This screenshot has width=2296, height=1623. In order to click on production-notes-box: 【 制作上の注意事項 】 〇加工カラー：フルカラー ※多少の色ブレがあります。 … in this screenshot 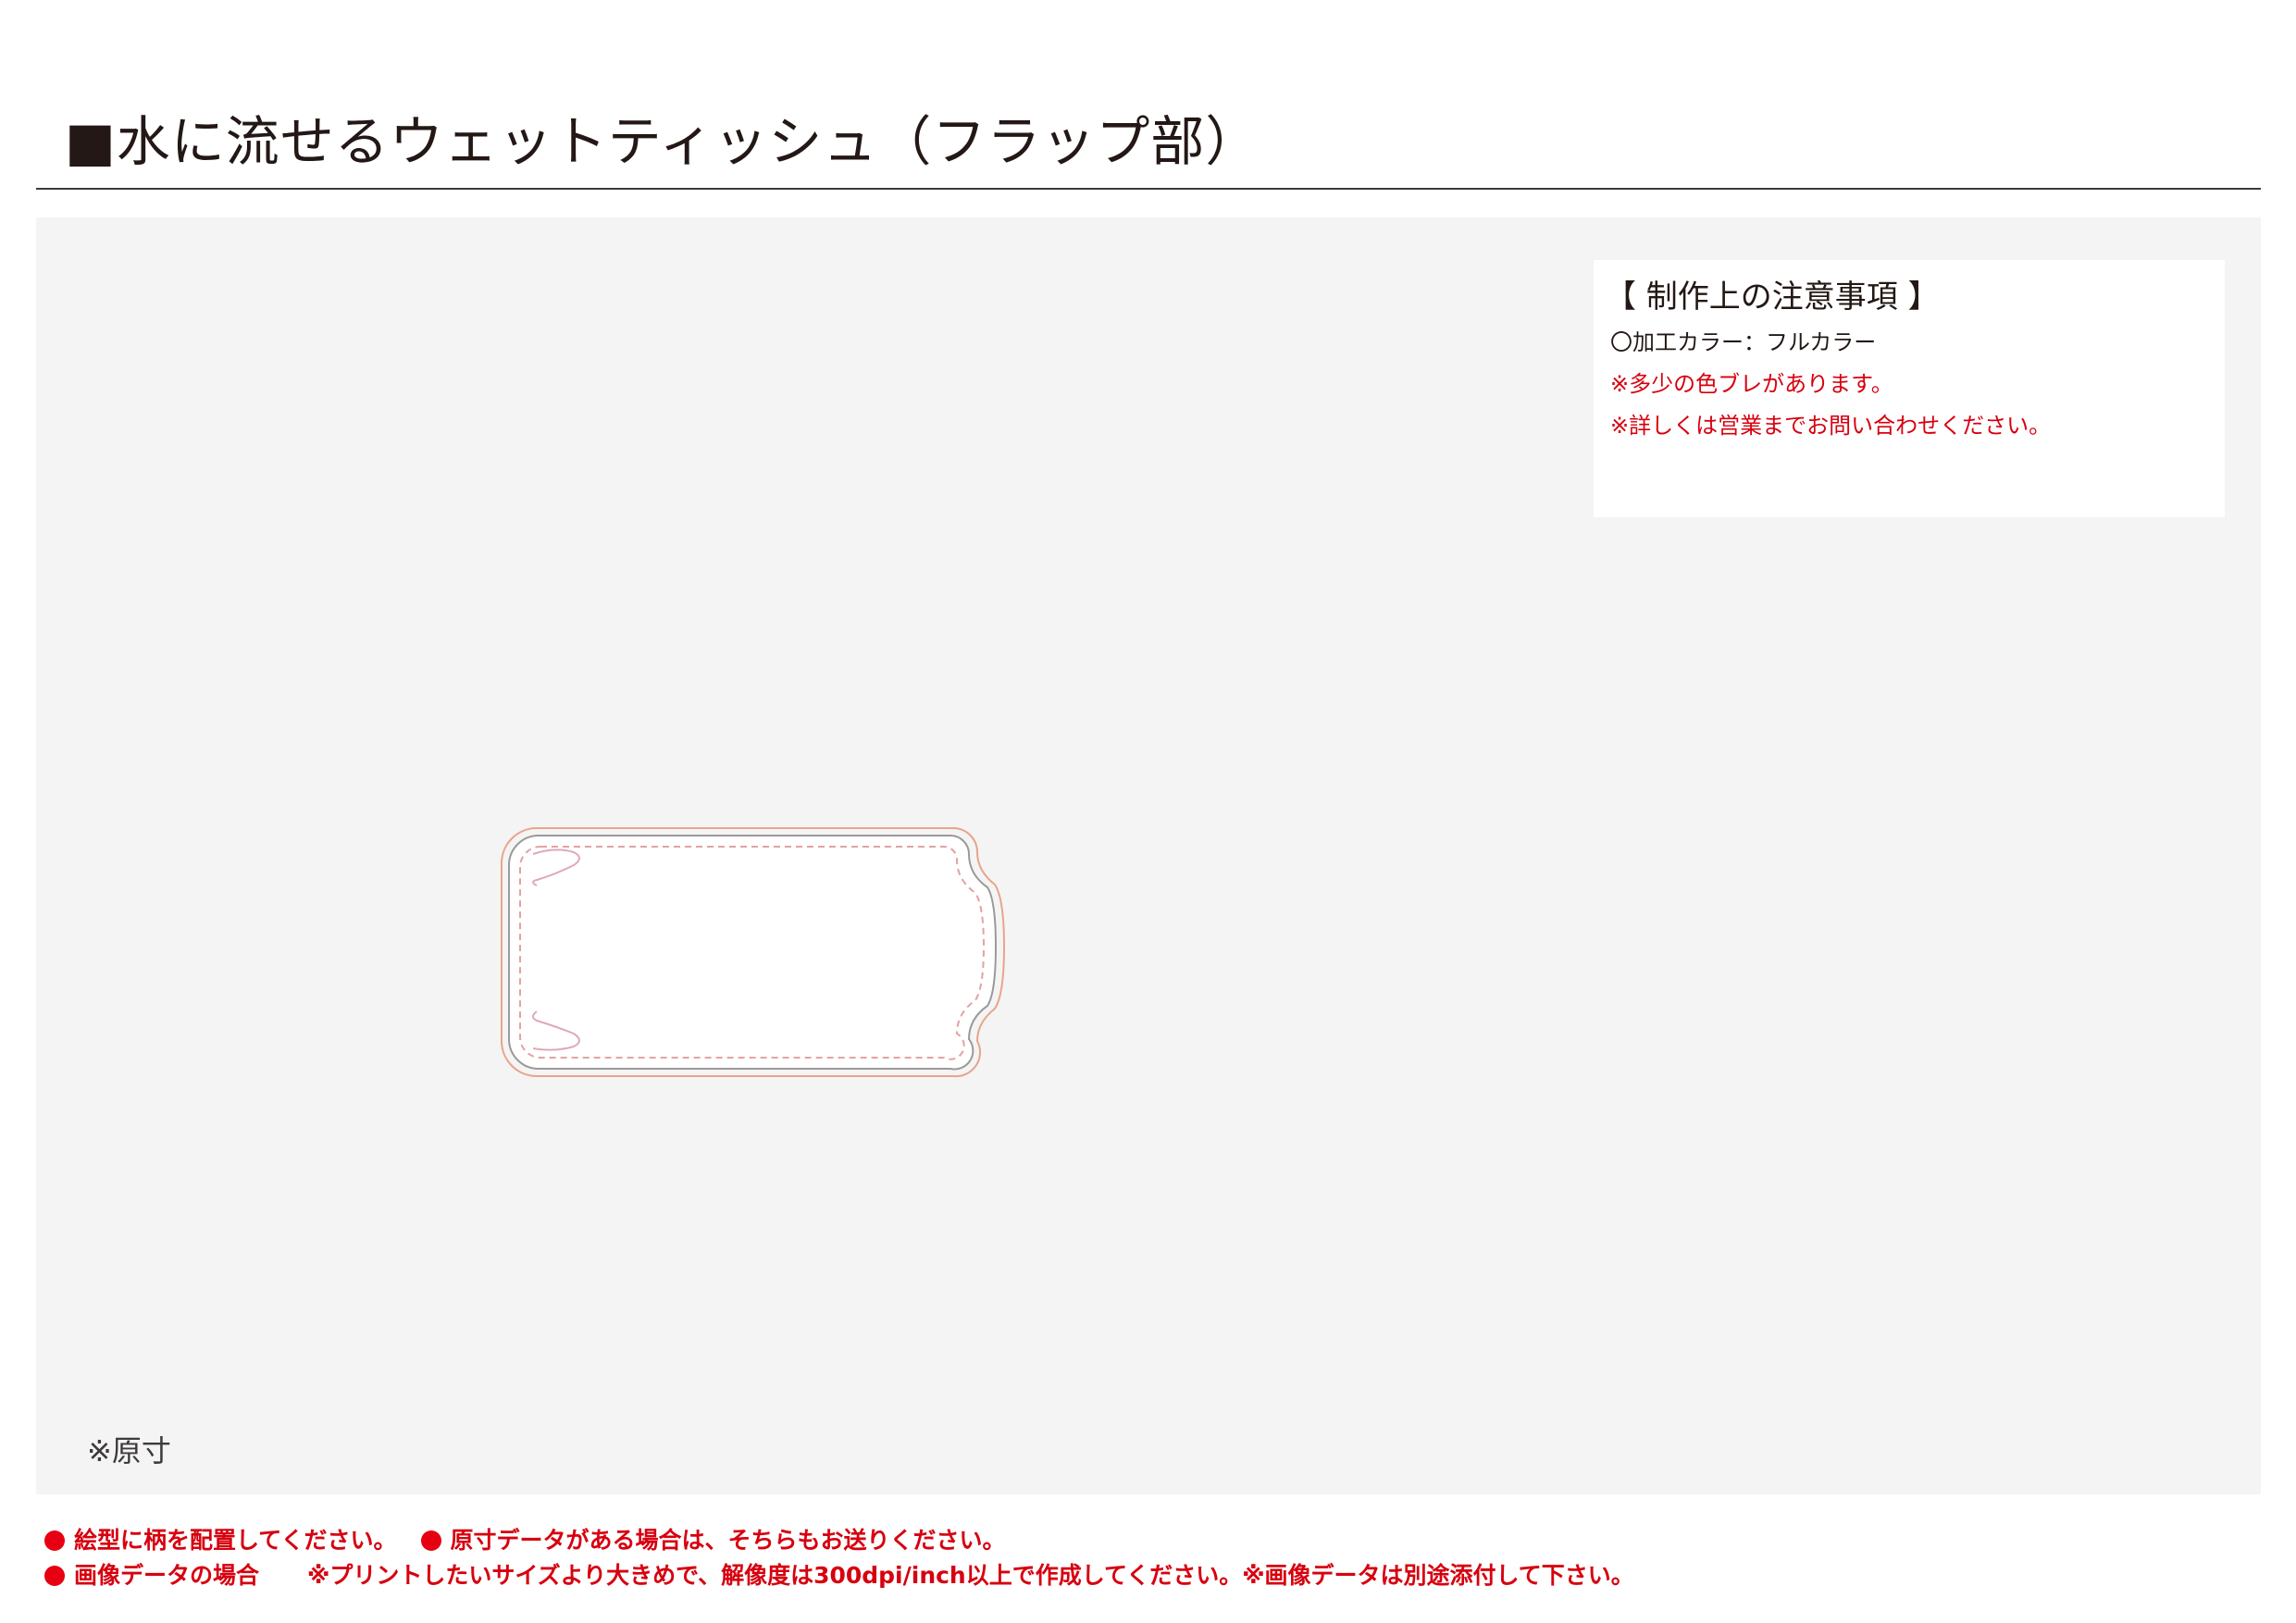, I will do `click(1910, 388)`.